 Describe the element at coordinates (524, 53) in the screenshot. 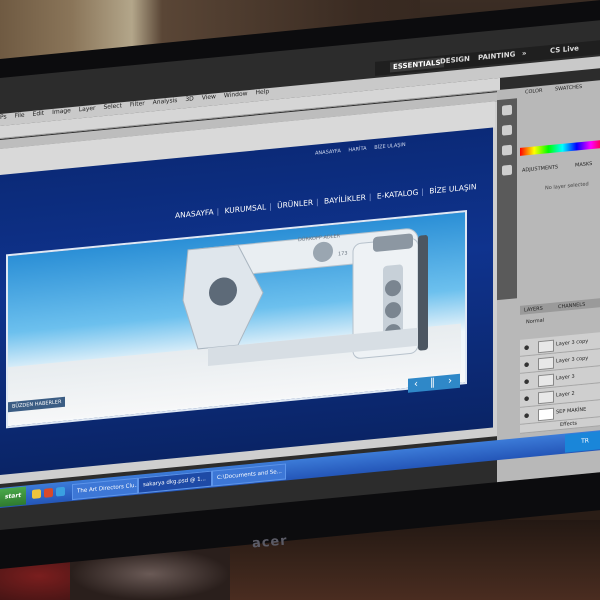

I see `workspace-more: »` at that location.